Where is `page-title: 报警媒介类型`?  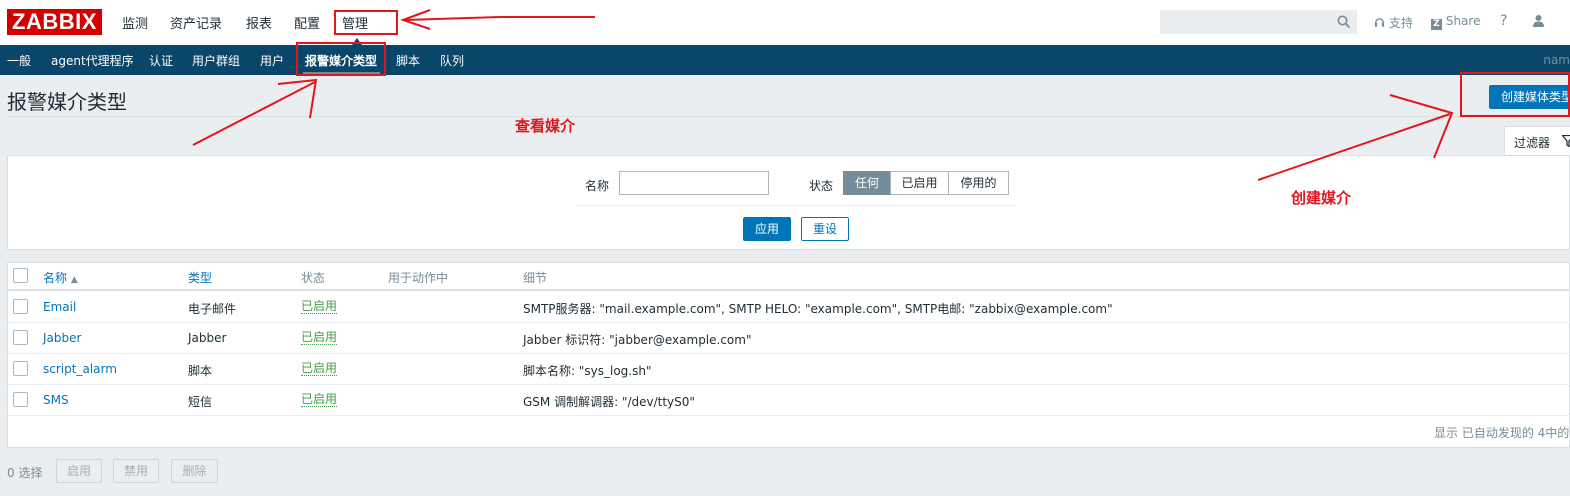
page-title: 报警媒介类型 is located at coordinates (67, 102).